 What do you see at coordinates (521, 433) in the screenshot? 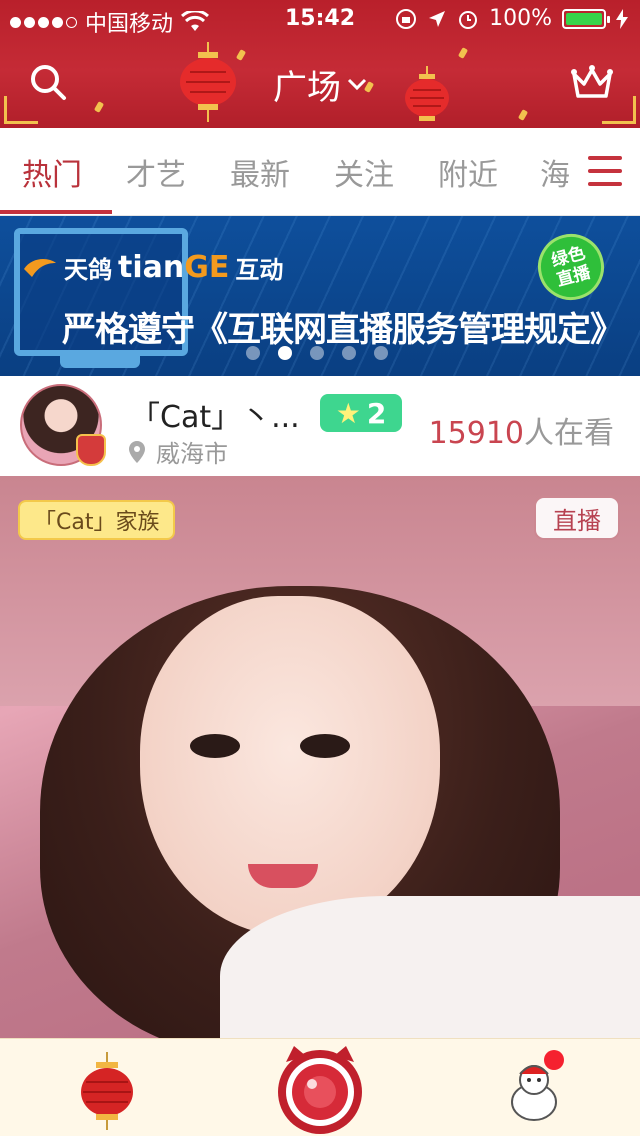
I see `viewer-count: 15910人在看` at bounding box center [521, 433].